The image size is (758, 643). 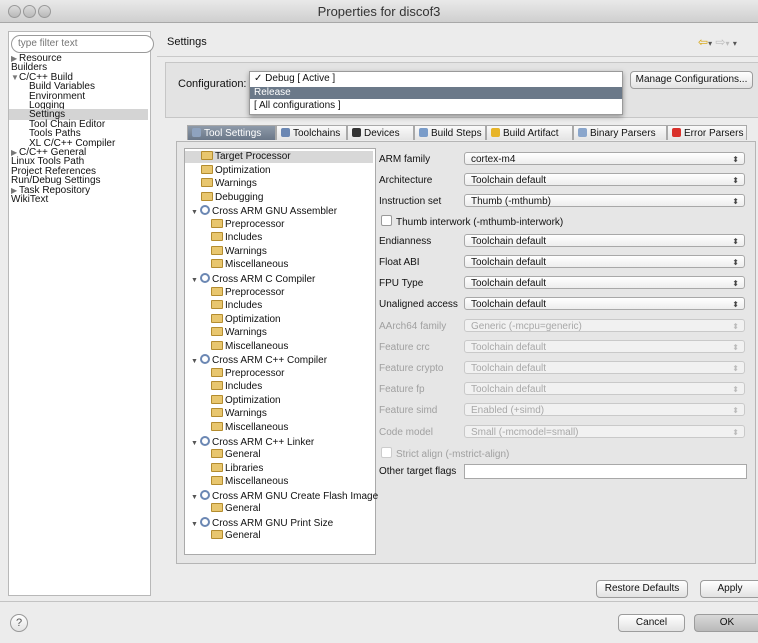 What do you see at coordinates (642, 589) in the screenshot?
I see `restore-defaults-button: Restore Defaults` at bounding box center [642, 589].